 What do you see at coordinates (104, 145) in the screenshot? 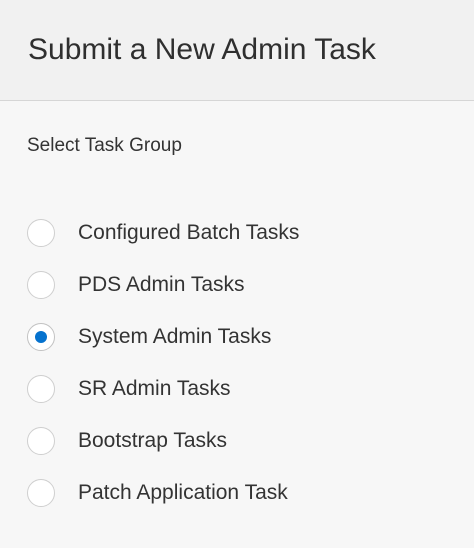
I see `task-group-label: Select Task Group` at bounding box center [104, 145].